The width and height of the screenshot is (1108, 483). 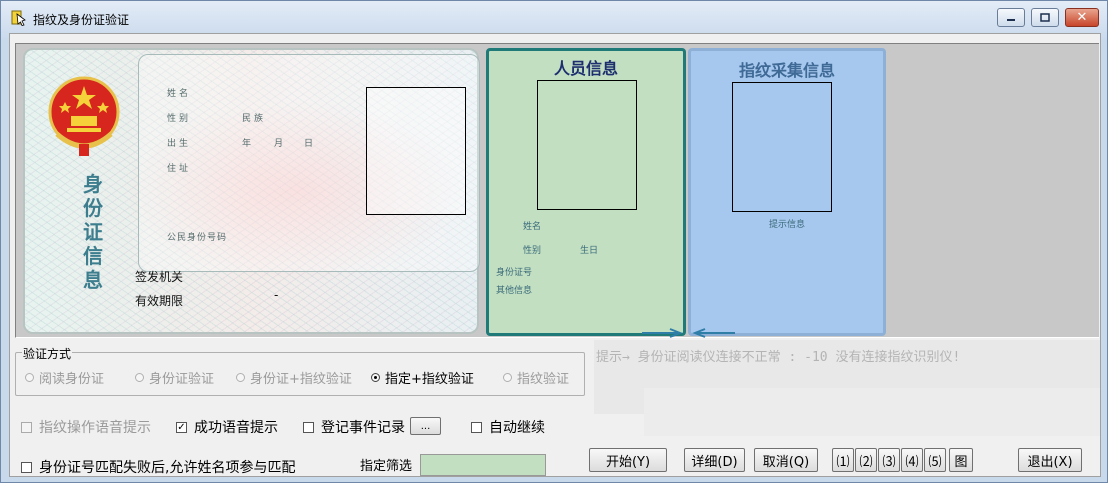 What do you see at coordinates (554, 17) in the screenshot?
I see `title-bar: 指纹及身份证验证 ✕` at bounding box center [554, 17].